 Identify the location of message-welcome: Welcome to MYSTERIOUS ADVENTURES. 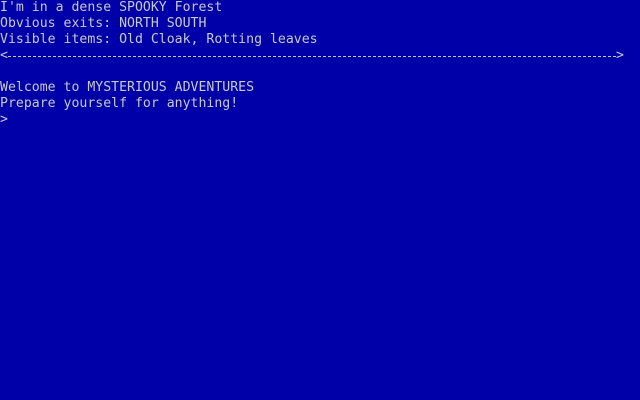
(127, 87).